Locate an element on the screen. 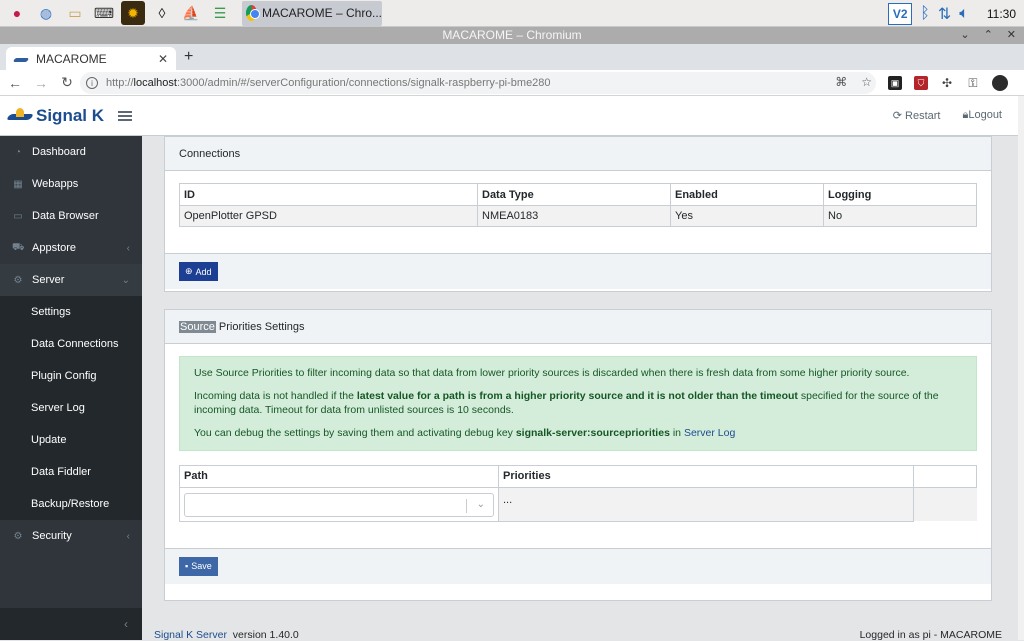 Image resolution: width=1024 pixels, height=641 pixels. sidebar-item-appstore: ⛟ Appstore ‹ is located at coordinates (71, 248).